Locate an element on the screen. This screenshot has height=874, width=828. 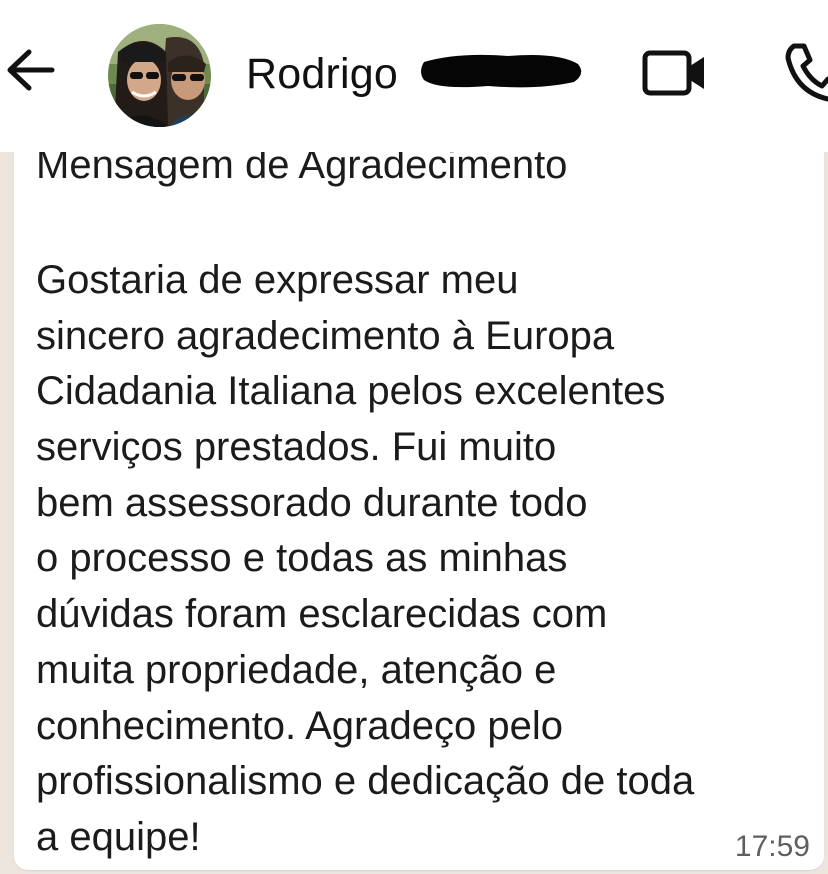
voice-call-button is located at coordinates (805, 71).